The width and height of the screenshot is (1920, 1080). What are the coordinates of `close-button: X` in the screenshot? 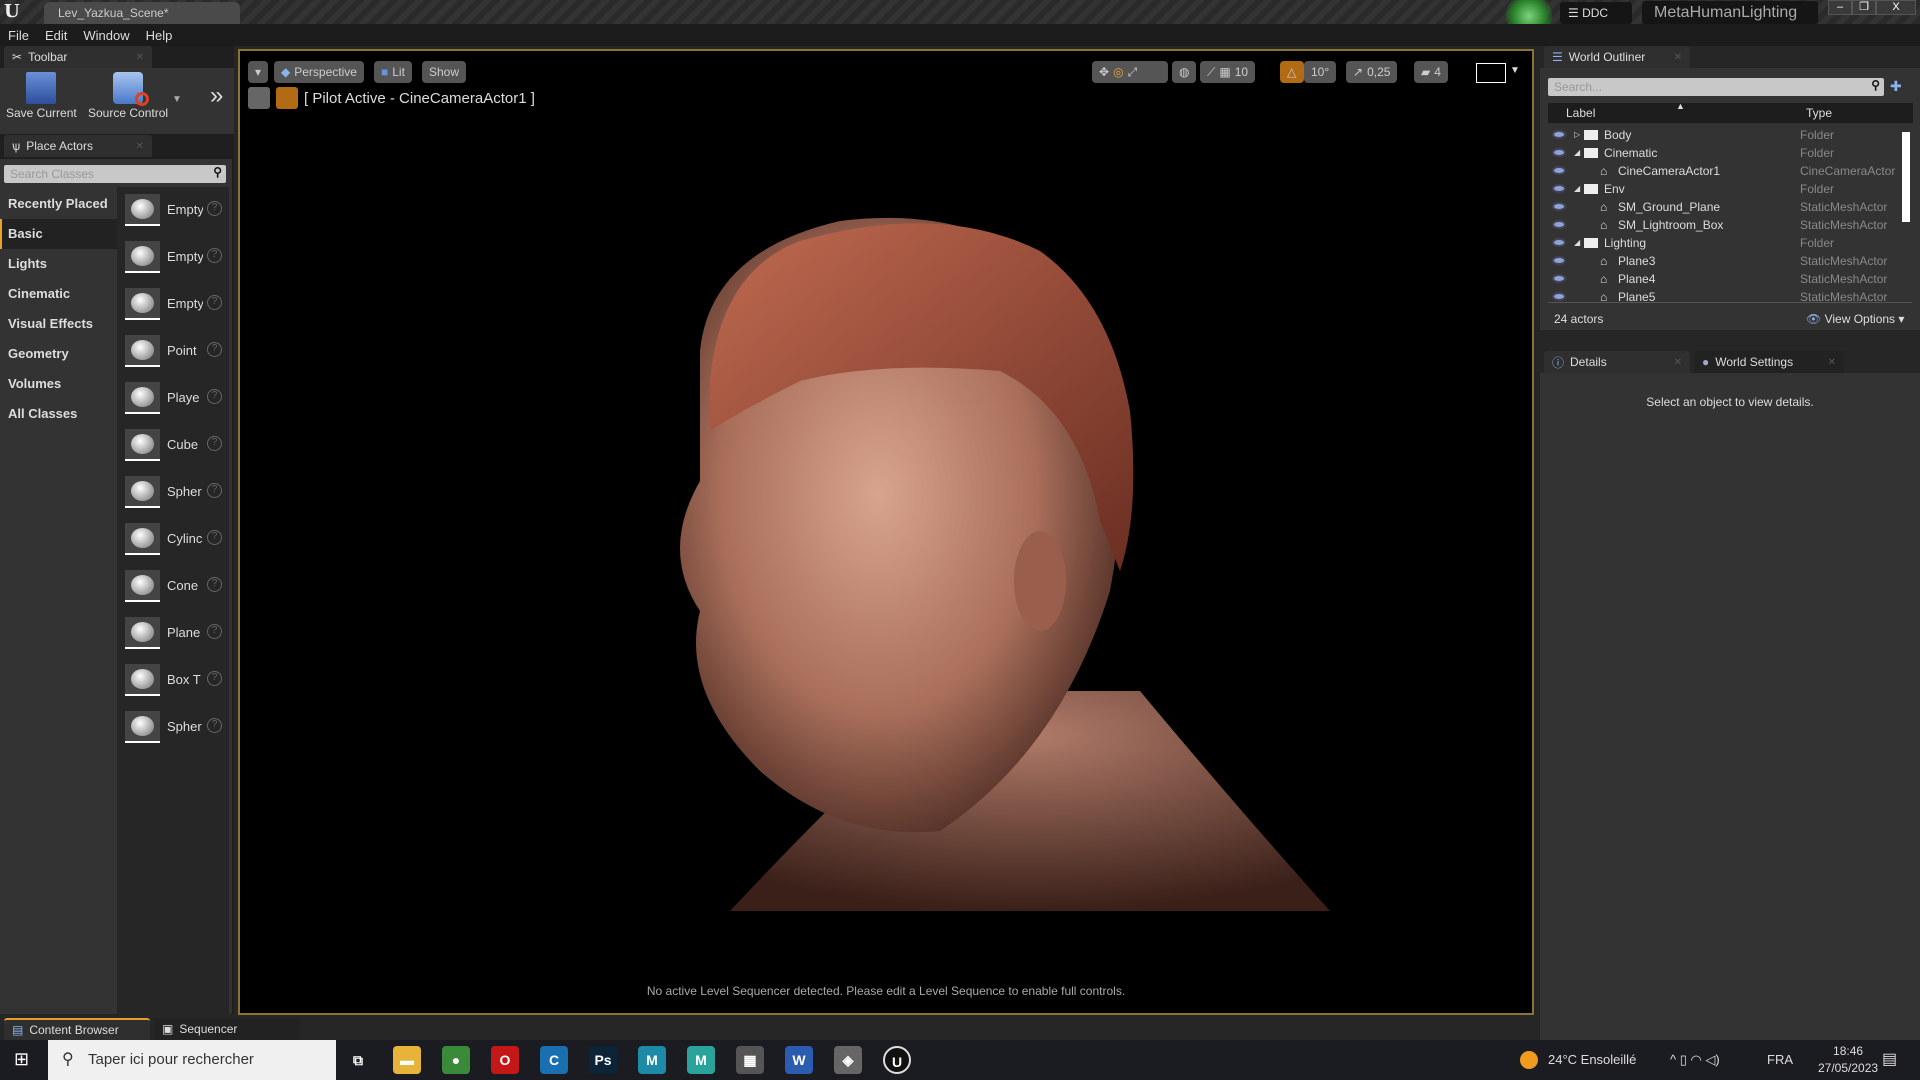 It's located at (1896, 7).